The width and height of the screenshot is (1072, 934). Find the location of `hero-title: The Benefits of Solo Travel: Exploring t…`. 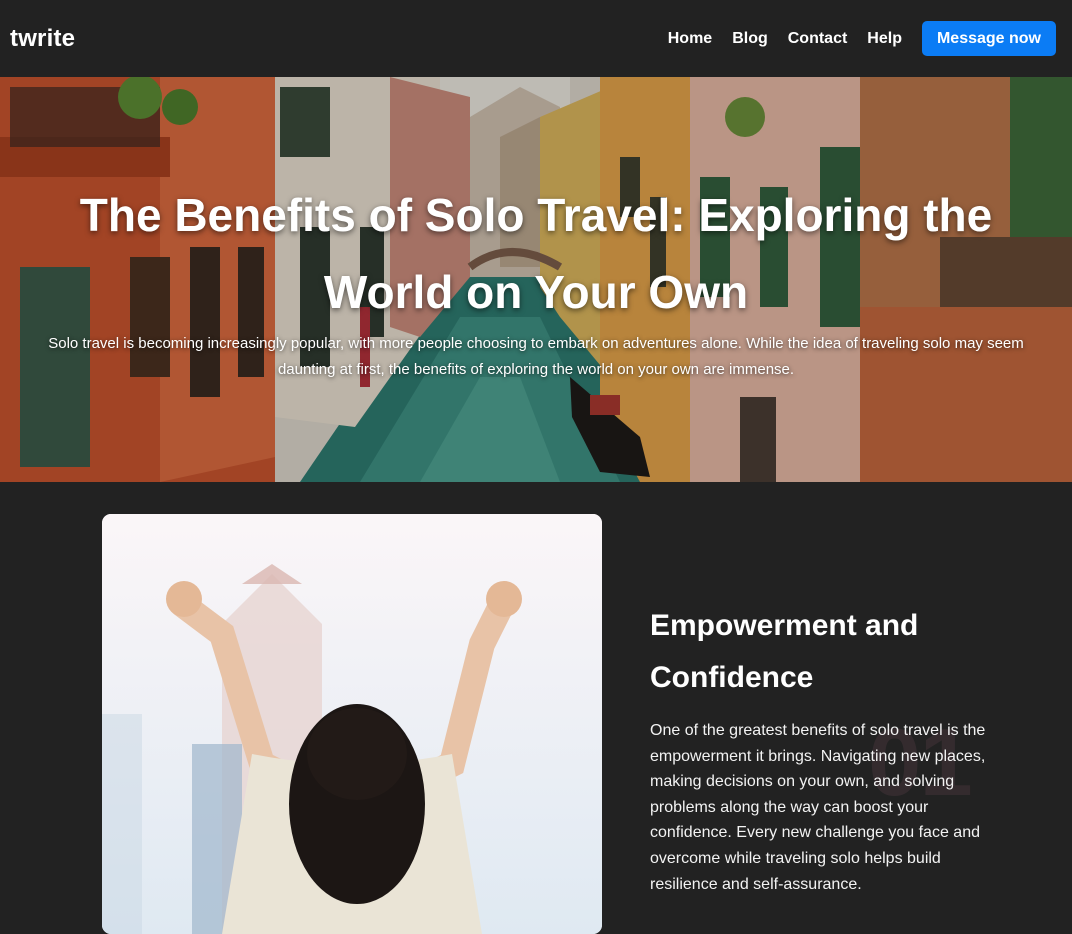

hero-title: The Benefits of Solo Travel: Exploring t… is located at coordinates (536, 253).